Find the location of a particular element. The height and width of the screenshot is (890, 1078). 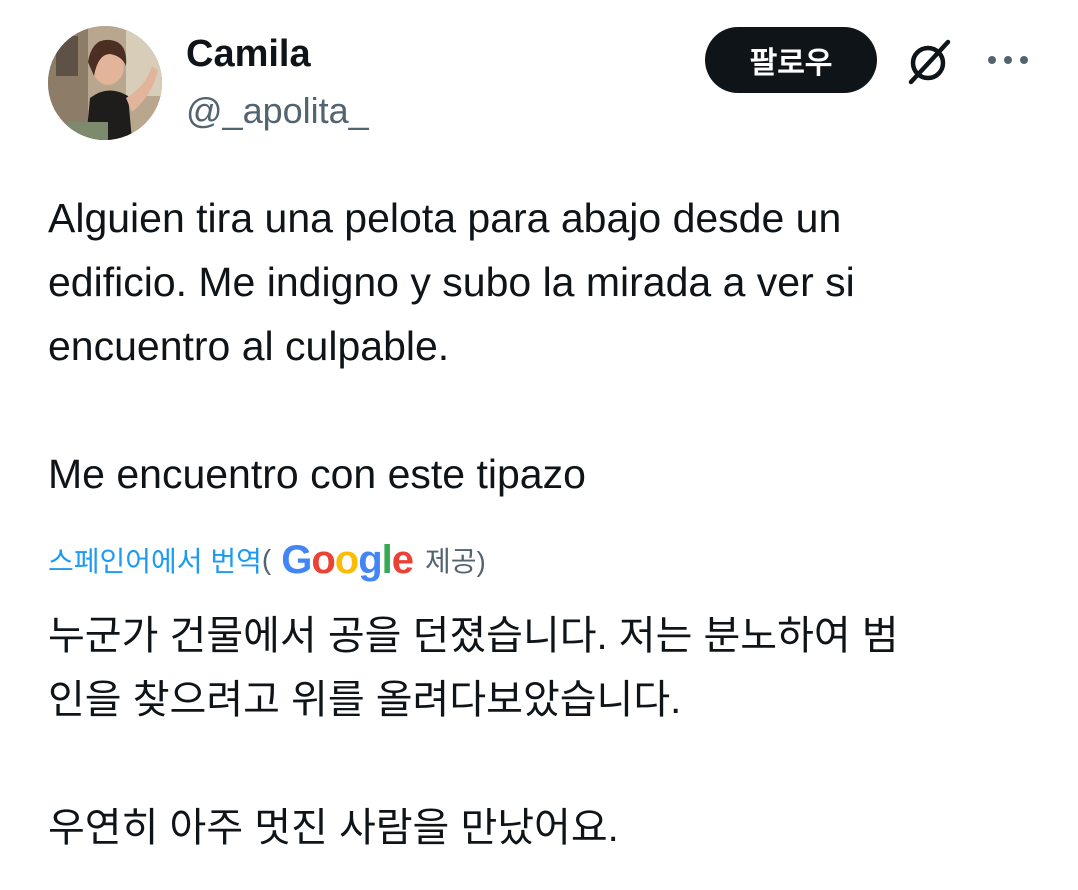

avatar is located at coordinates (105, 83).